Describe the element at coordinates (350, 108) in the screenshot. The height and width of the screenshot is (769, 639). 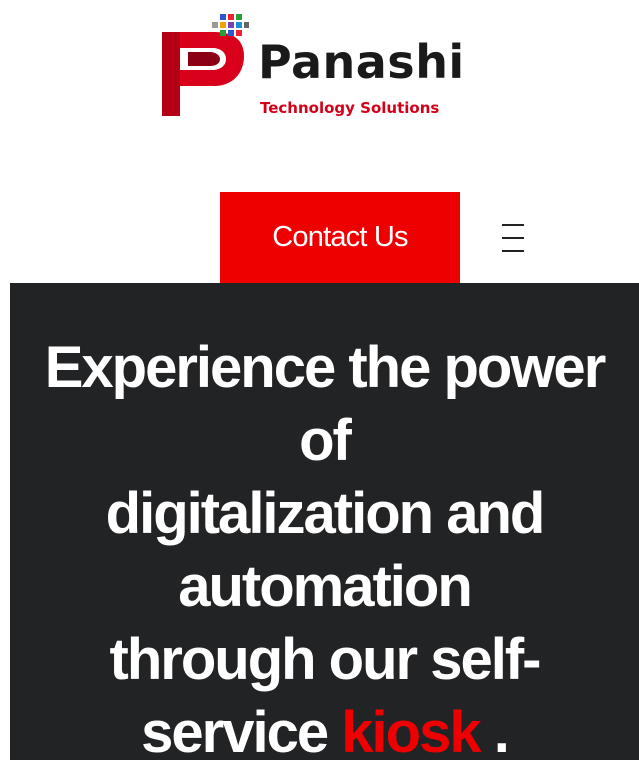
I see `brand-tagline: Technology Solutions` at that location.